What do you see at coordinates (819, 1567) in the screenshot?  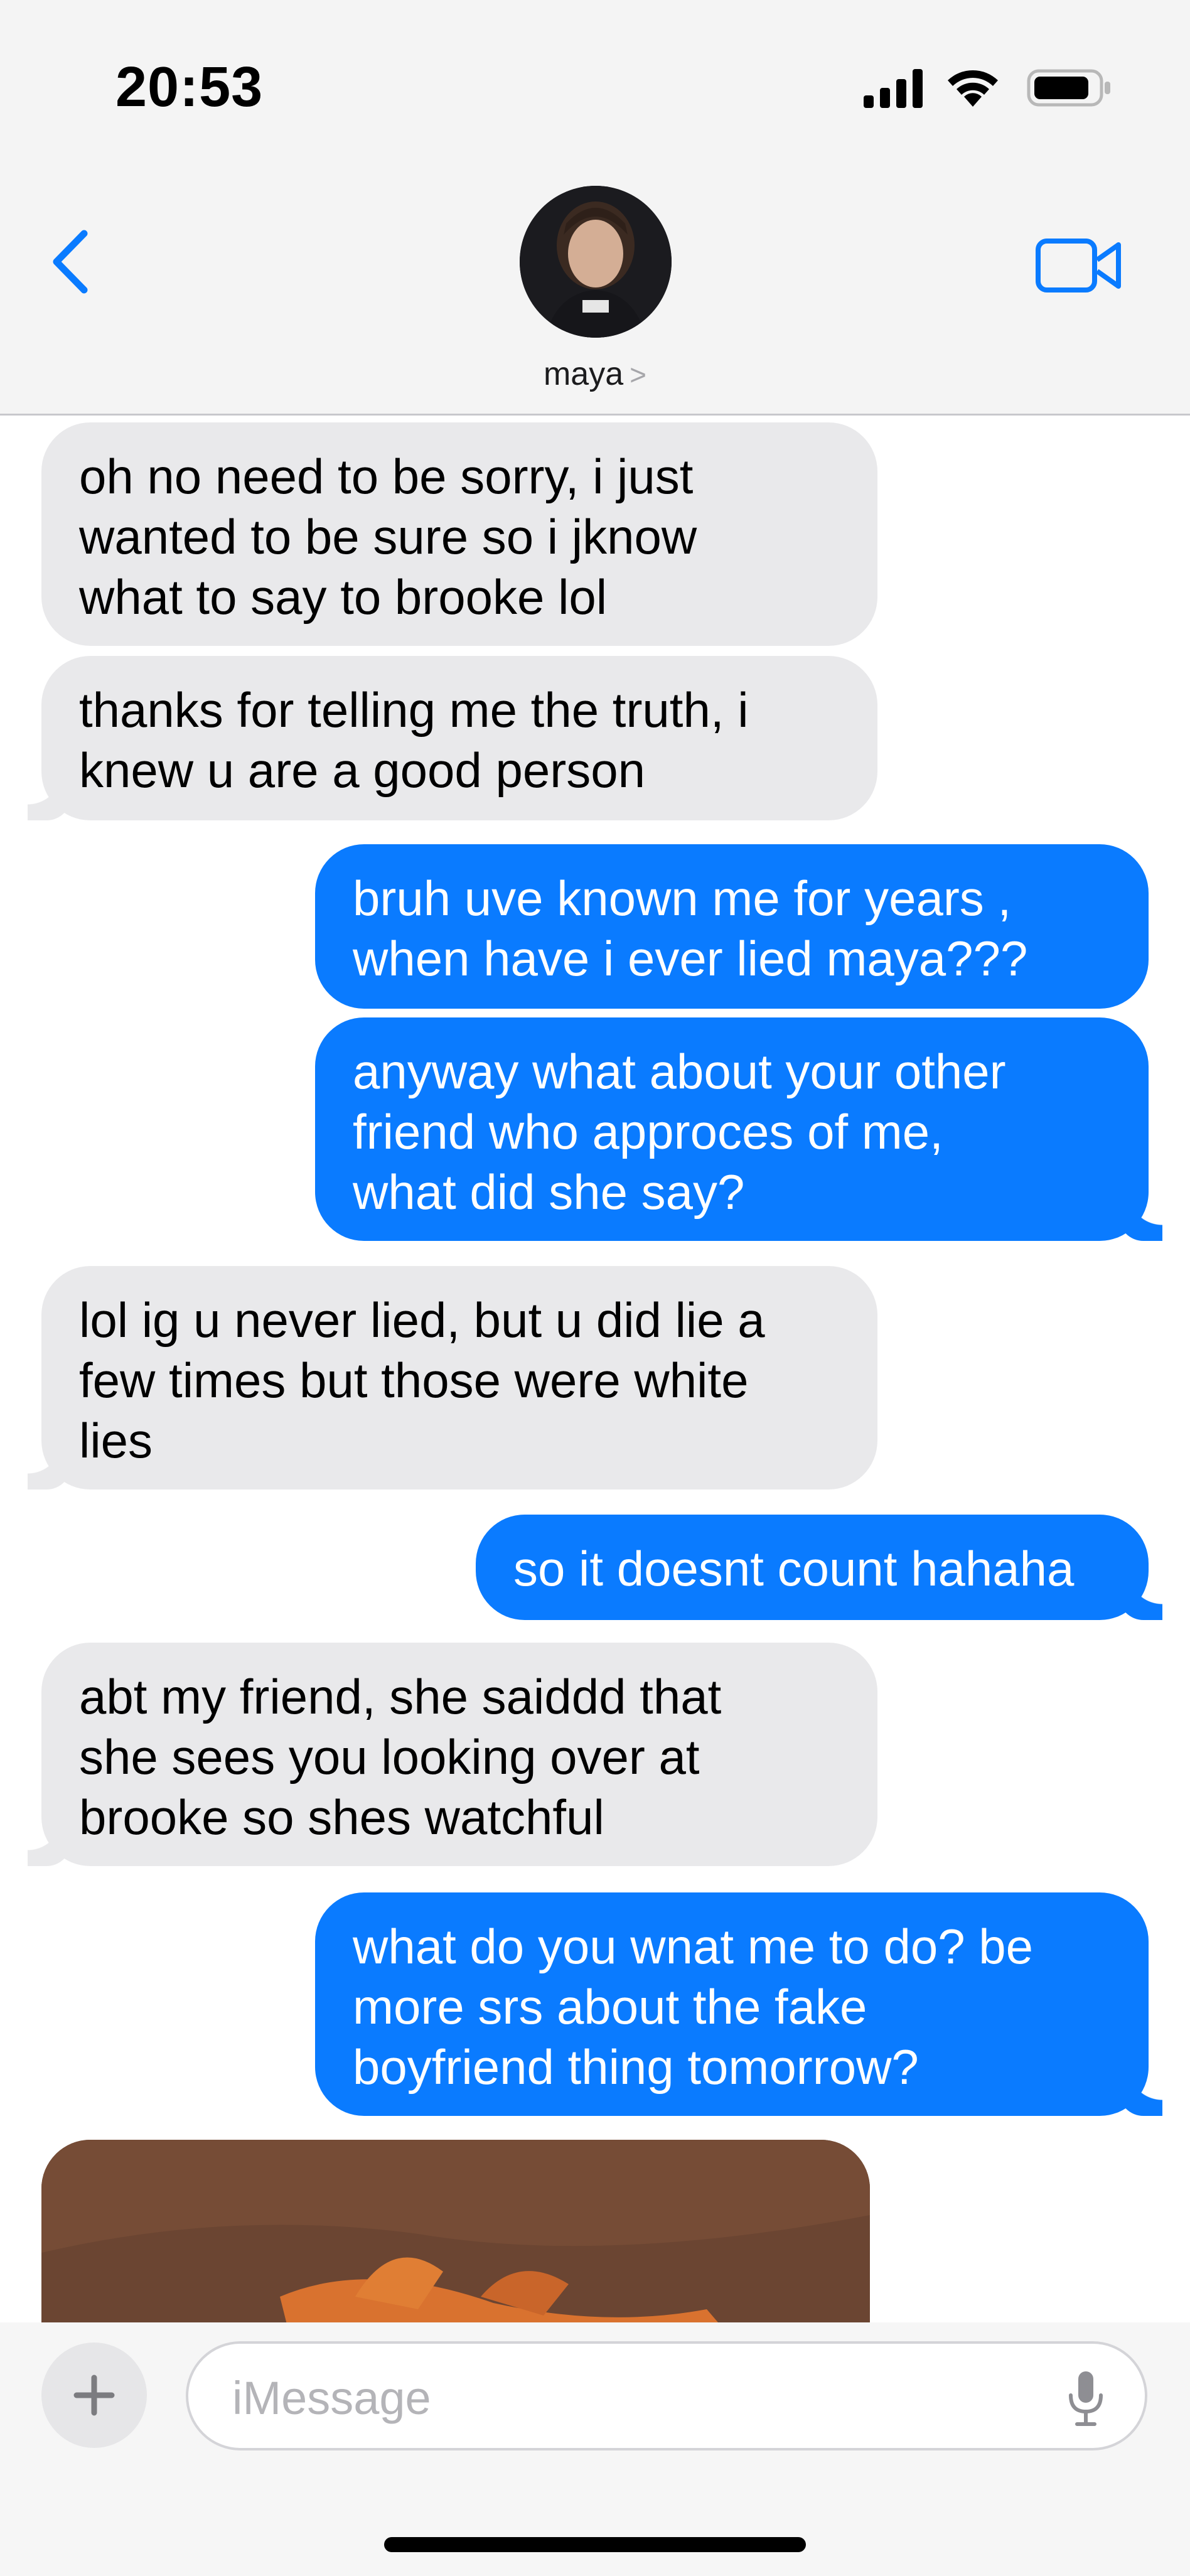 I see `message-outgoing: so it doesnt count hahaha` at bounding box center [819, 1567].